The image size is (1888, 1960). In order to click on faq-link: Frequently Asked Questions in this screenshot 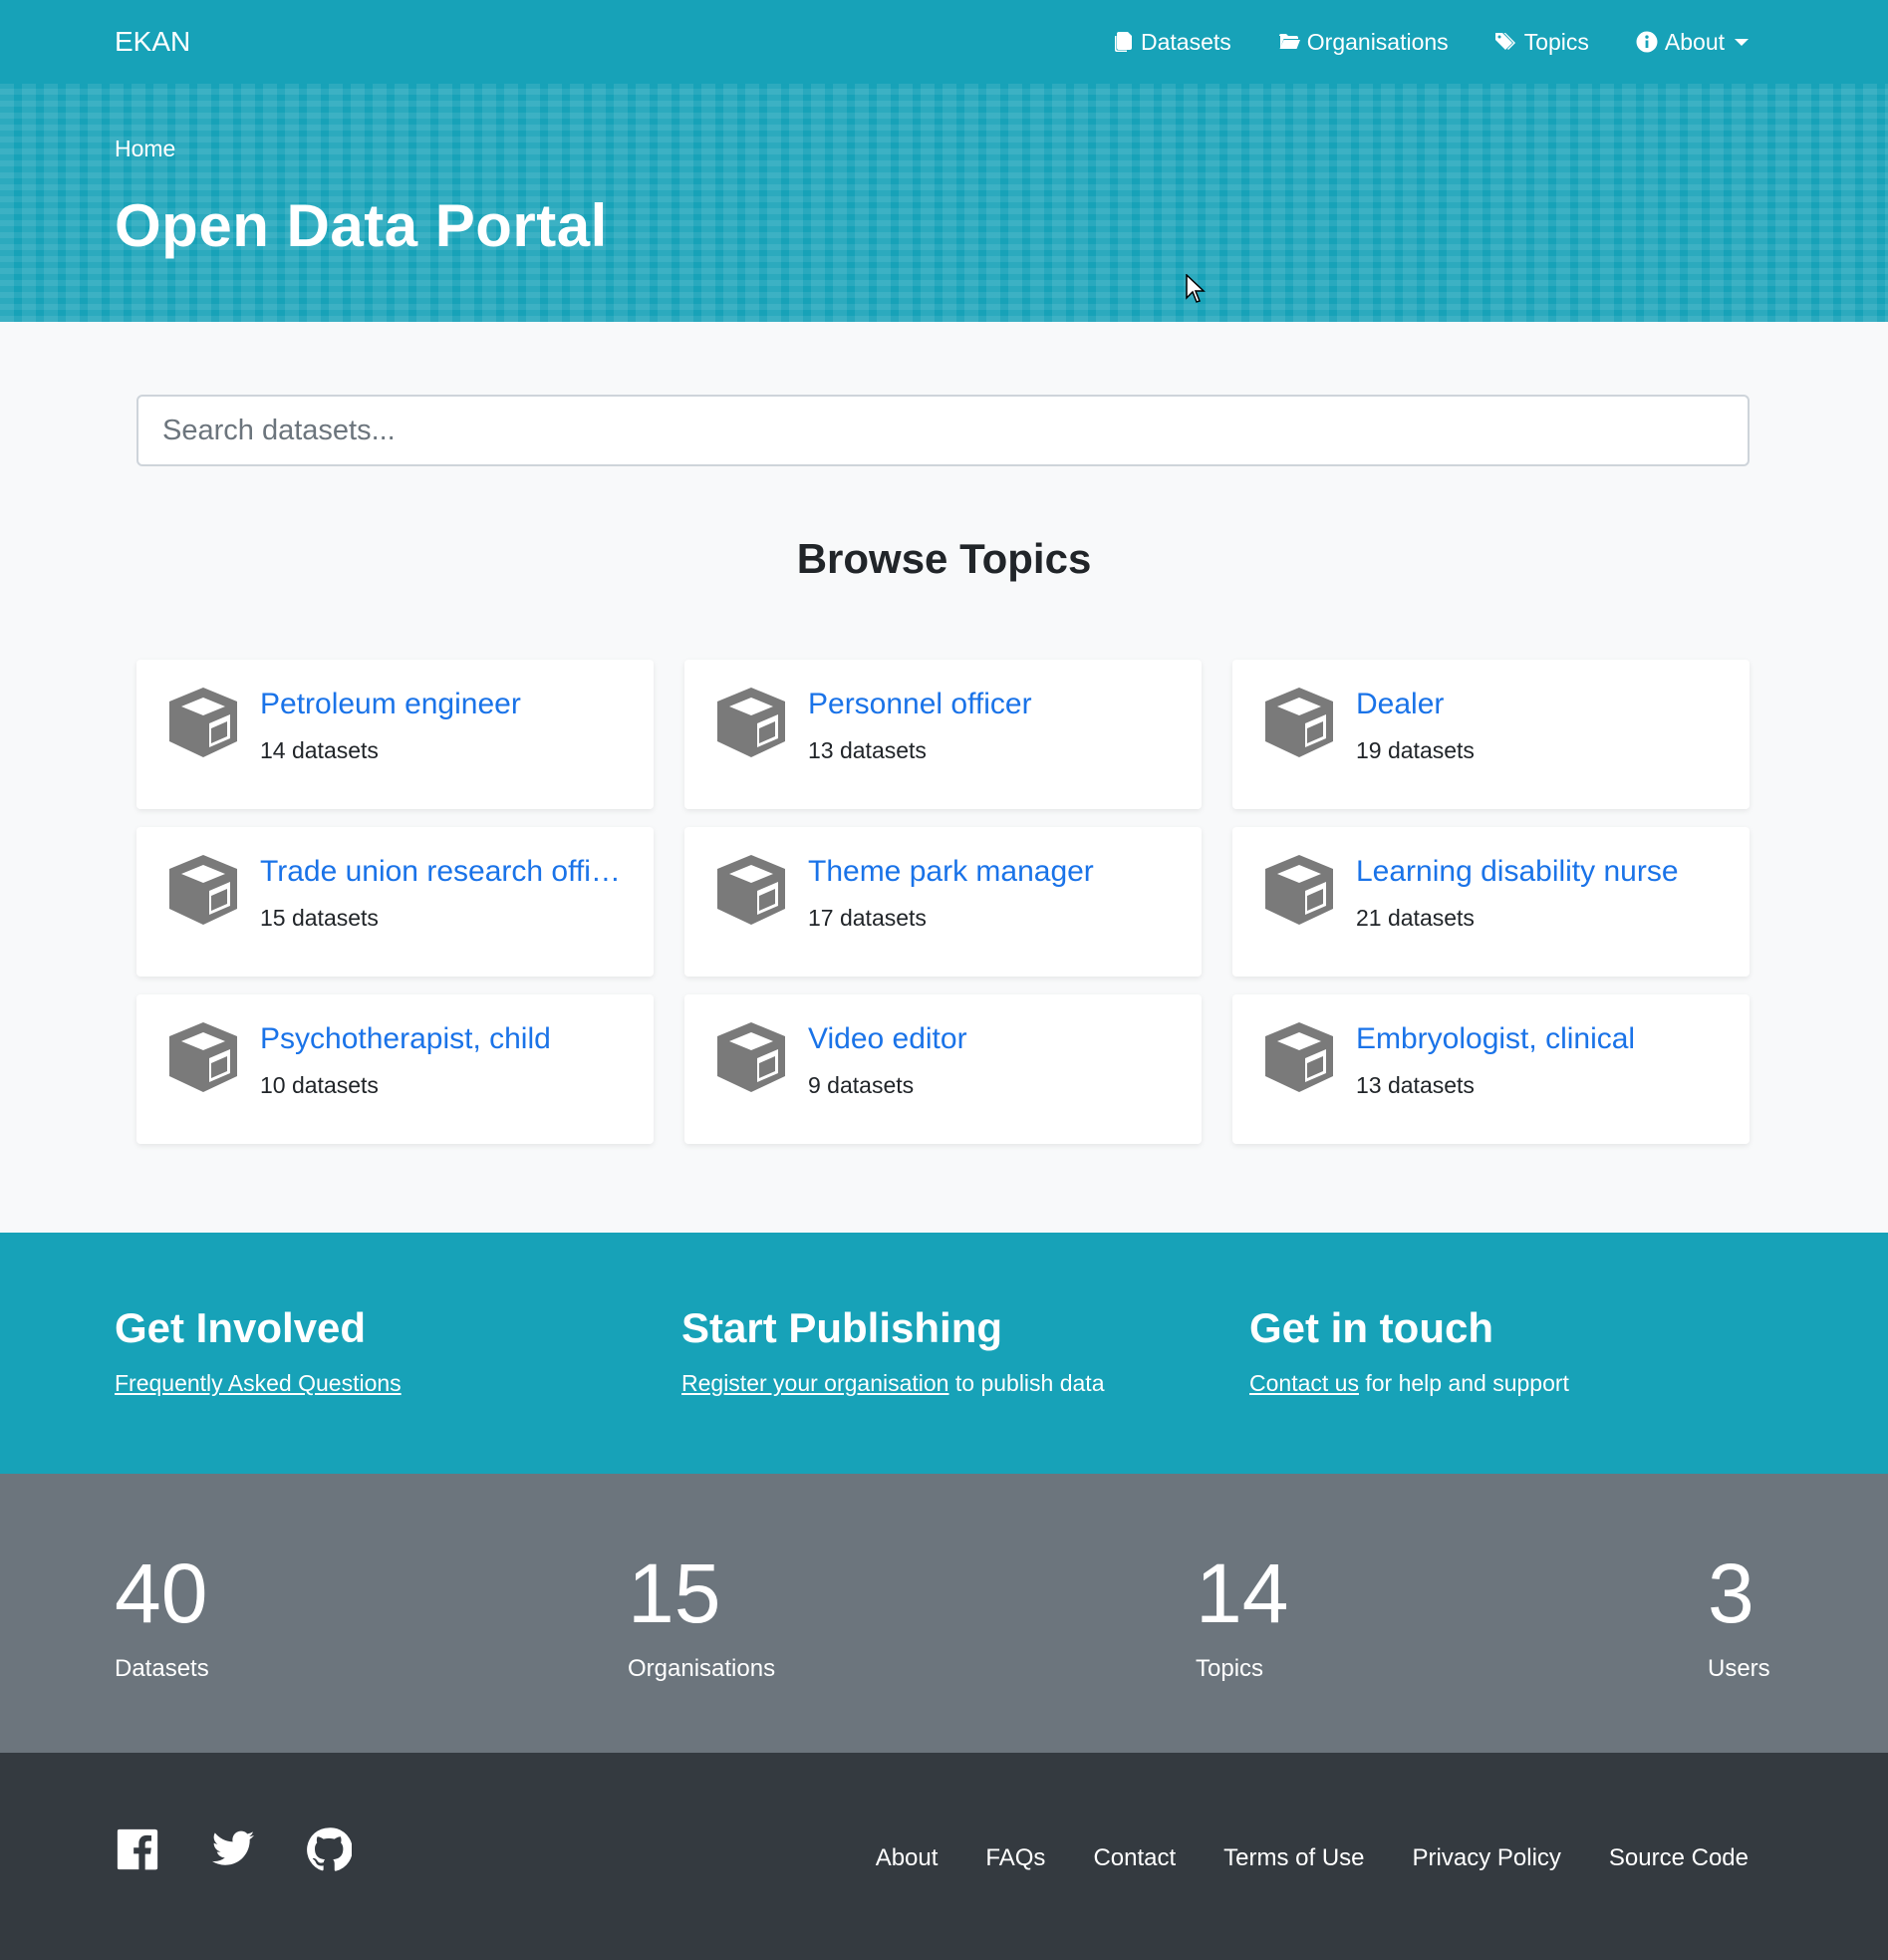, I will do `click(258, 1383)`.